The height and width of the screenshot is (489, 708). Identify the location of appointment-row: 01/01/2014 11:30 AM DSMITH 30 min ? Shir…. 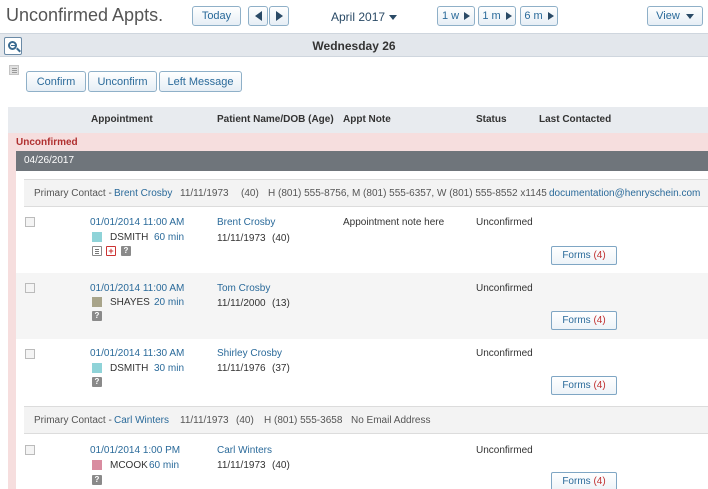
(362, 372).